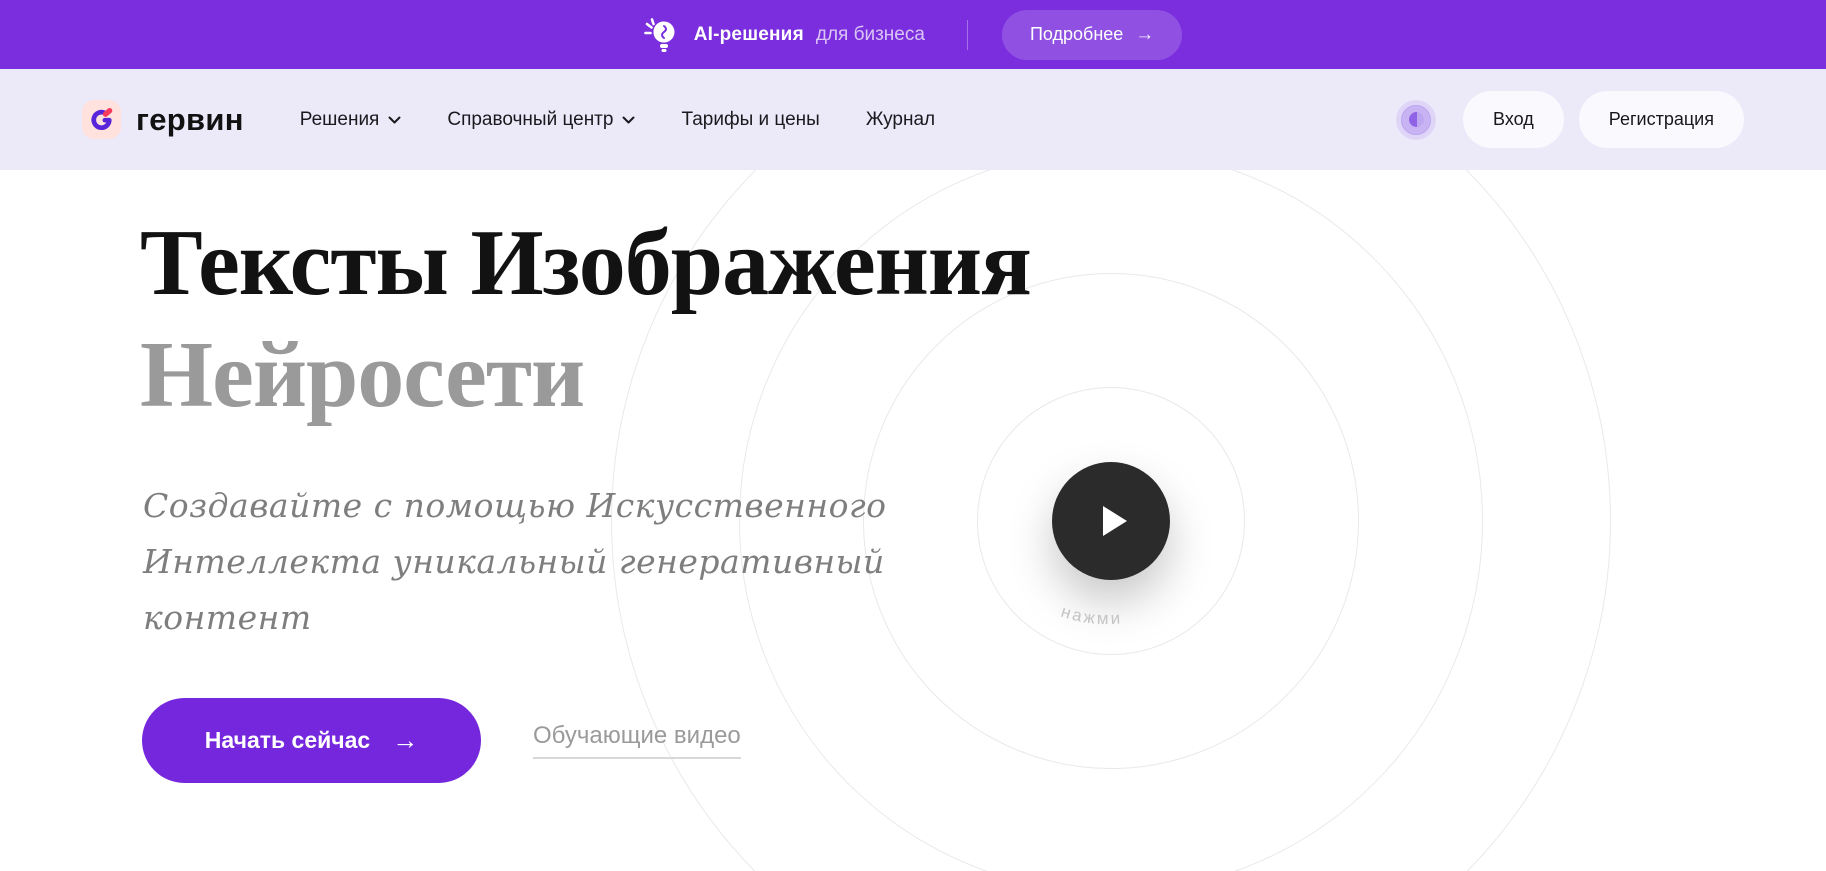 The height and width of the screenshot is (871, 1826). What do you see at coordinates (967, 34) in the screenshot?
I see `banner-divider` at bounding box center [967, 34].